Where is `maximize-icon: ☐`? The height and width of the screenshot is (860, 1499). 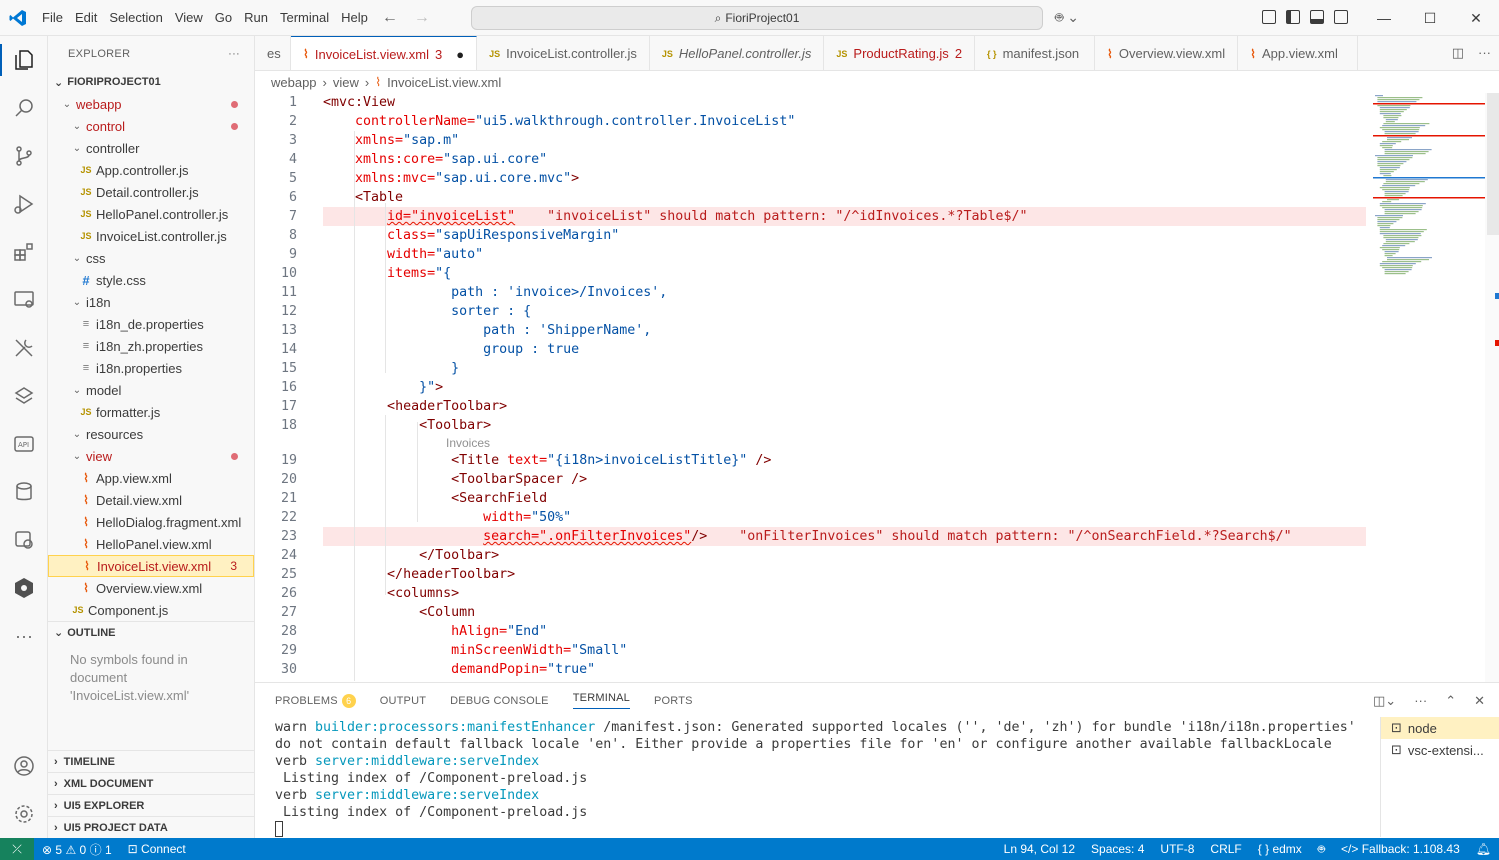
maximize-icon: ☐ is located at coordinates (1430, 18).